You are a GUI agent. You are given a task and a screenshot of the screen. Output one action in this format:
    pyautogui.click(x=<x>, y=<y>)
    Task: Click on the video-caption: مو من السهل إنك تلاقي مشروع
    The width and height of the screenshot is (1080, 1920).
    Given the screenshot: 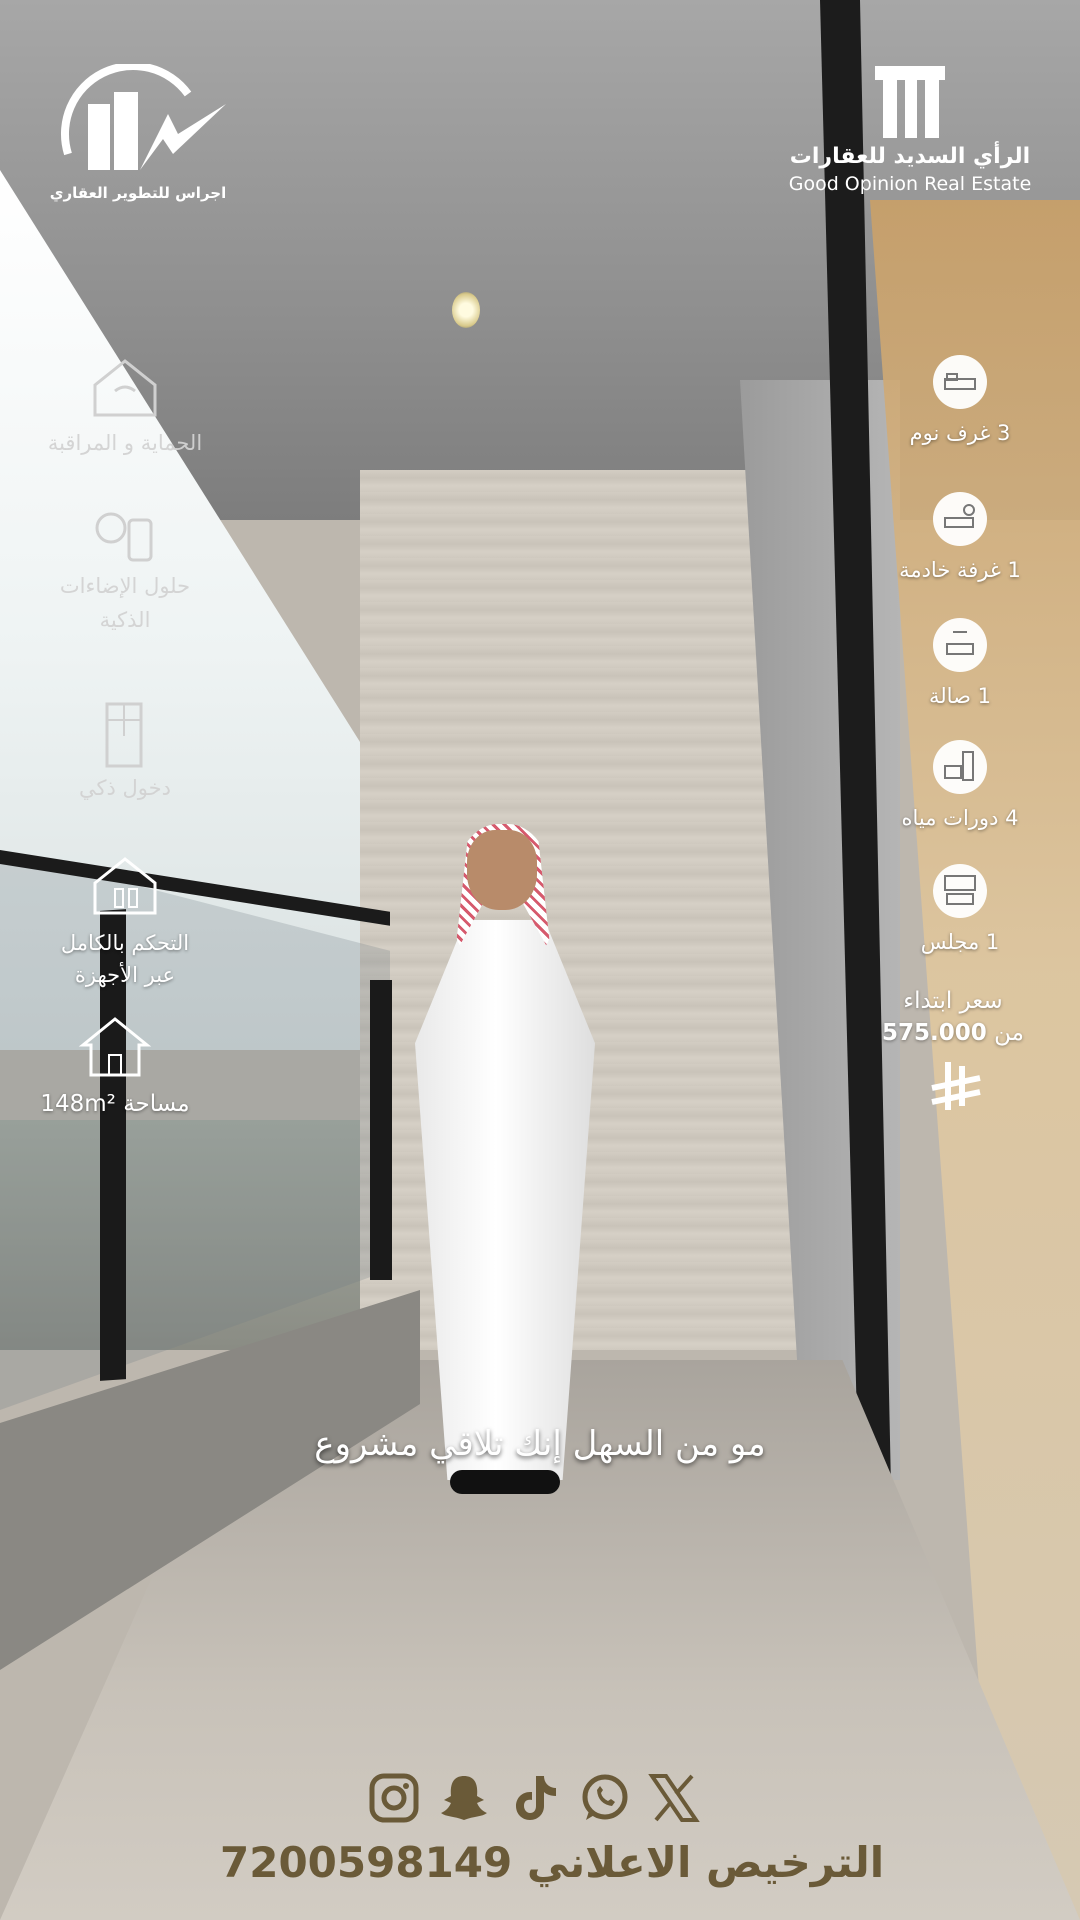 What is the action you would take?
    pyautogui.click(x=540, y=1444)
    